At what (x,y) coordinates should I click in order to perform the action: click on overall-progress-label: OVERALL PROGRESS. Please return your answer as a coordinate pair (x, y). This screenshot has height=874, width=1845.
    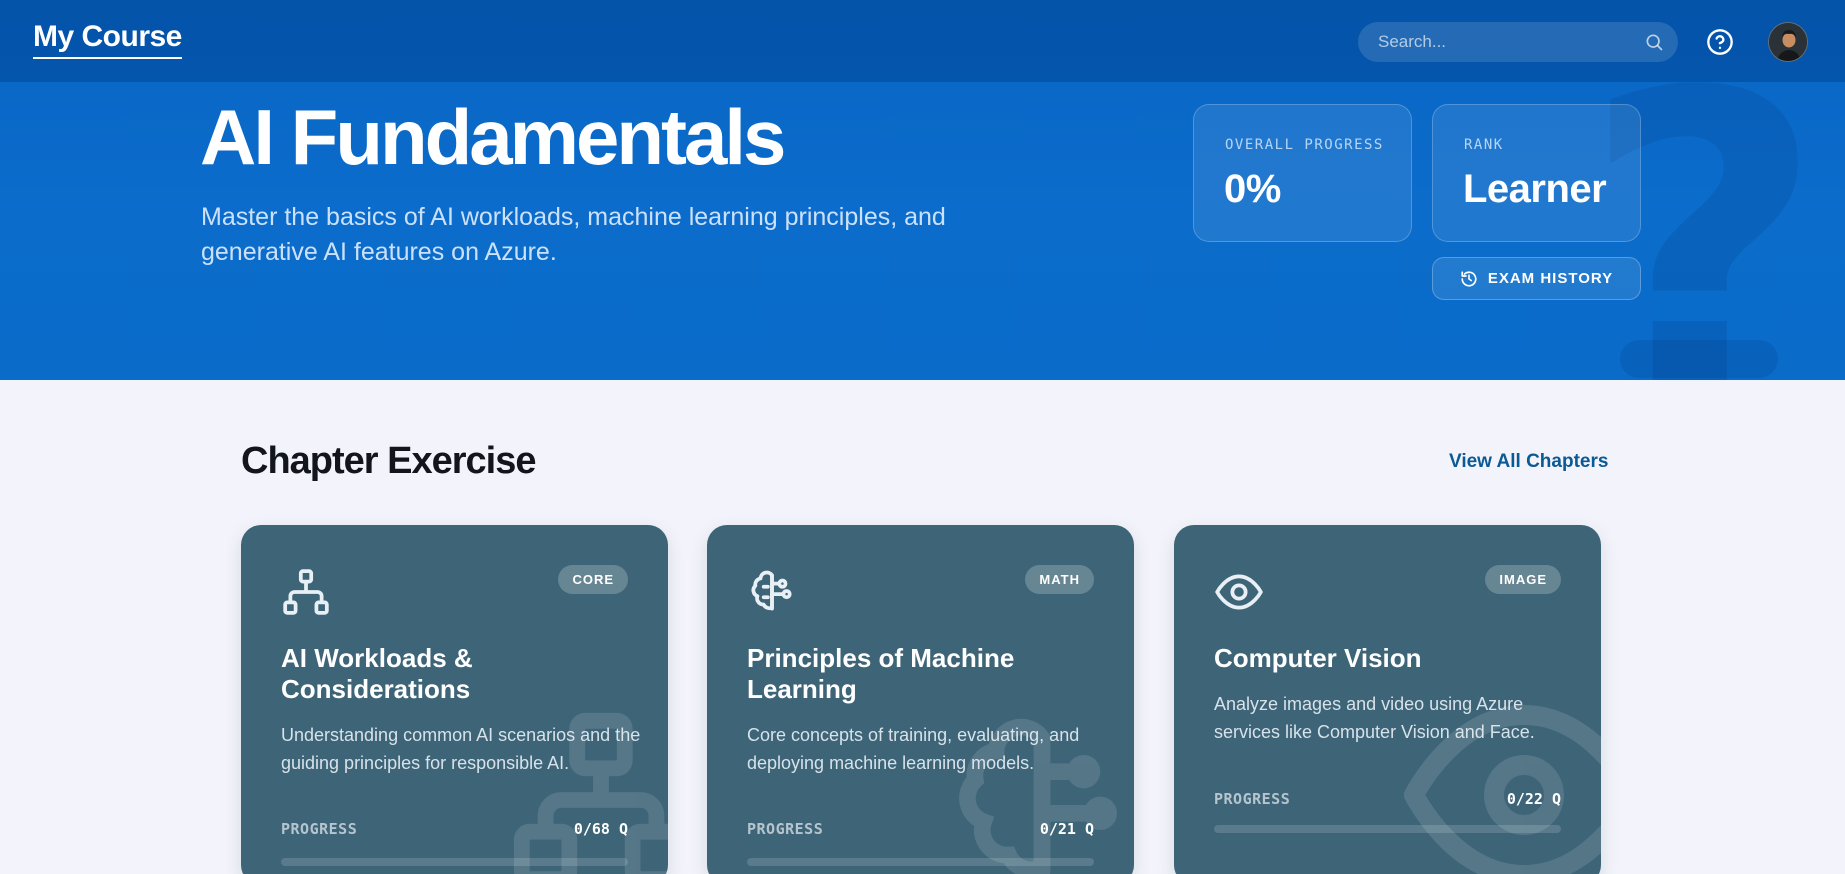
    Looking at the image, I should click on (1304, 145).